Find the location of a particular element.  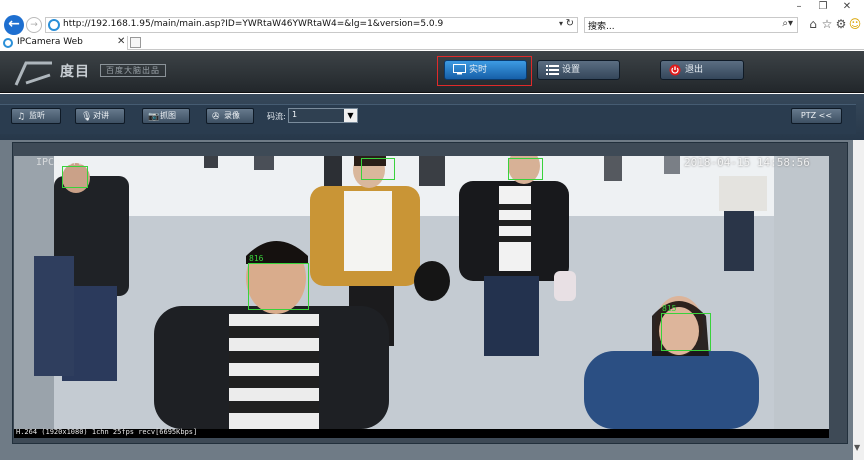

back-icon: ← is located at coordinates (14, 25).